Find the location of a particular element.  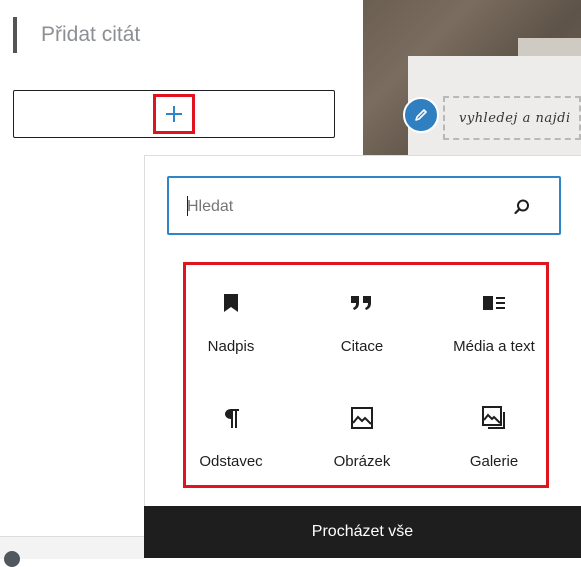

block-item-quote: Citace is located at coordinates (362, 321).